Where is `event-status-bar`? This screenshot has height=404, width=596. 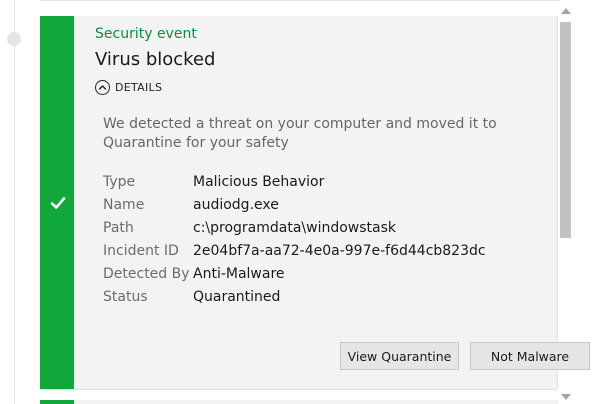
event-status-bar is located at coordinates (57, 202).